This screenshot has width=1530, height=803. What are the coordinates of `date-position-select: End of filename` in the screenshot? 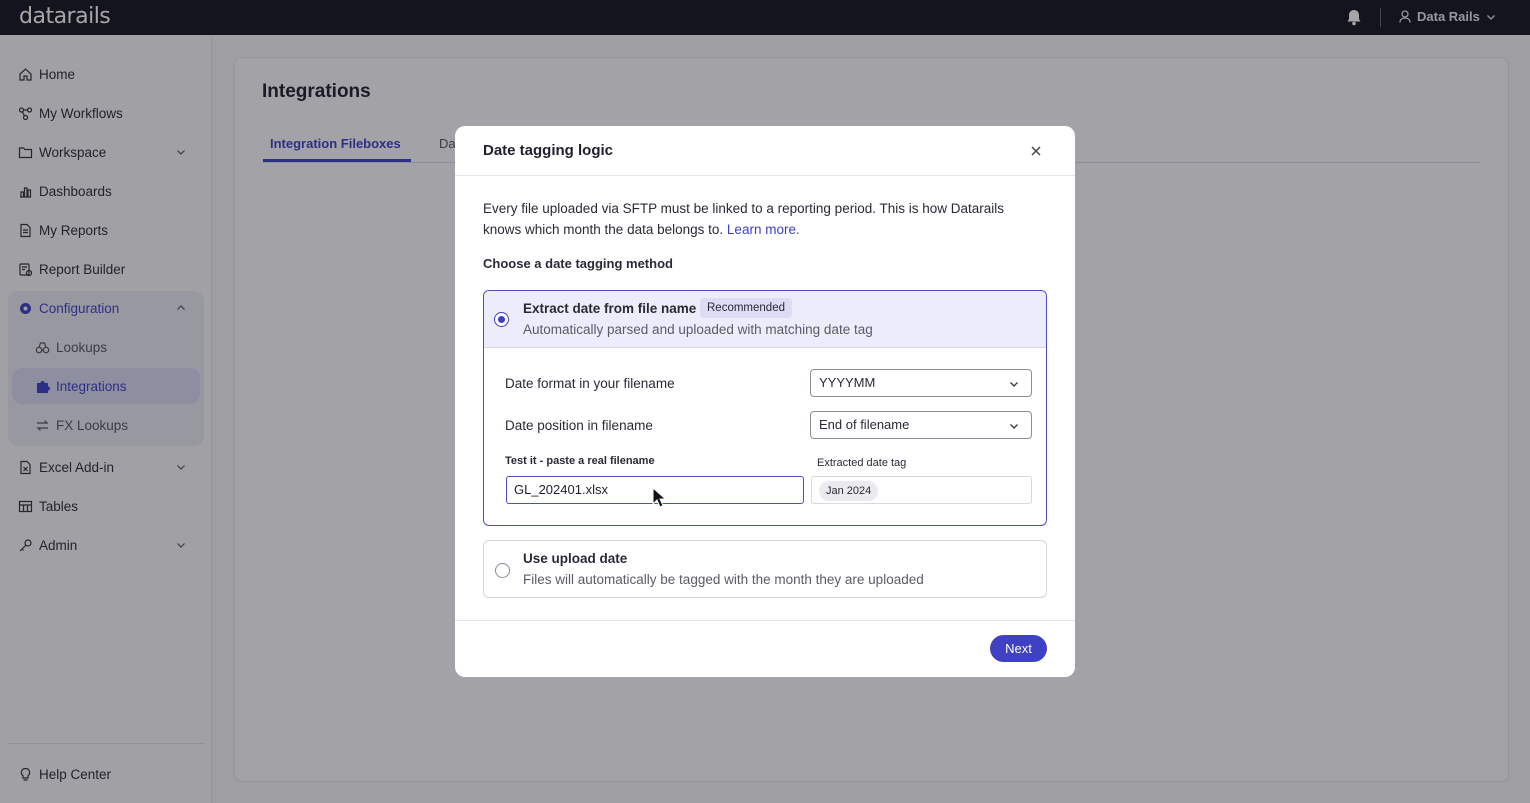 It's located at (921, 425).